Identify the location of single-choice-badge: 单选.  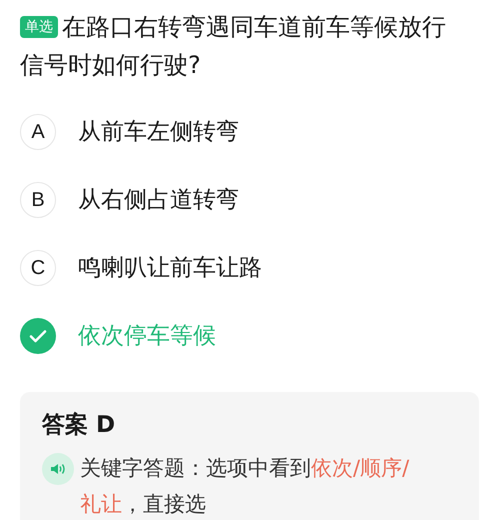
(39, 27).